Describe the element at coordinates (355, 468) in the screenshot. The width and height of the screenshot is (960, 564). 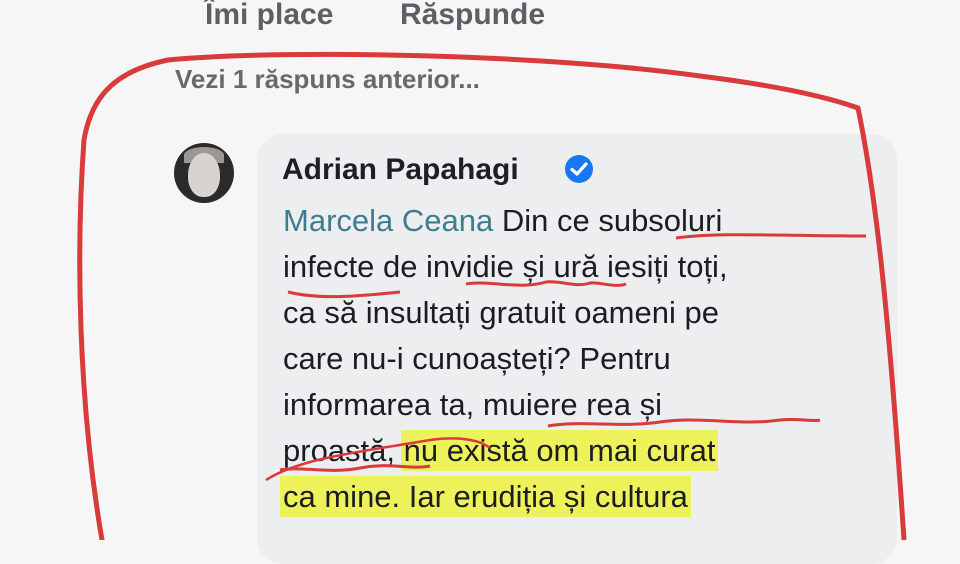
I see `underline-proasta` at that location.